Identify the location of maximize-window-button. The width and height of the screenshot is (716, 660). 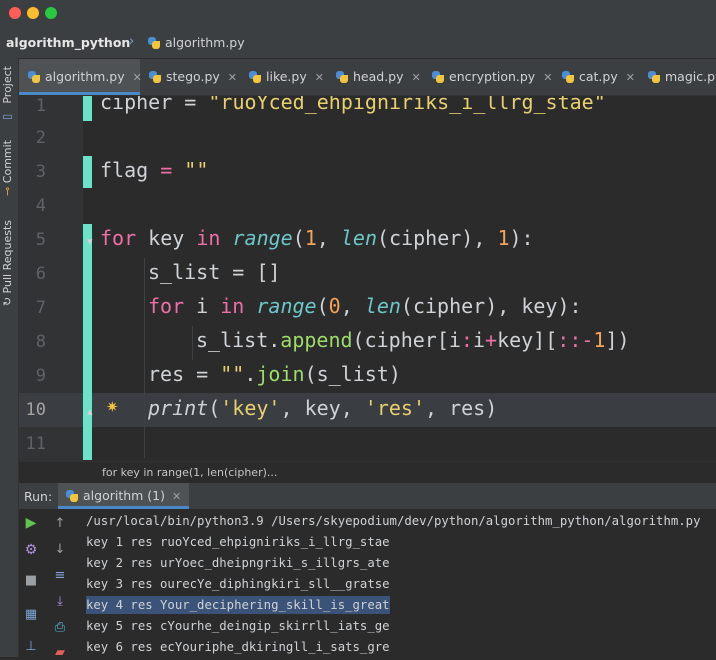
(51, 13).